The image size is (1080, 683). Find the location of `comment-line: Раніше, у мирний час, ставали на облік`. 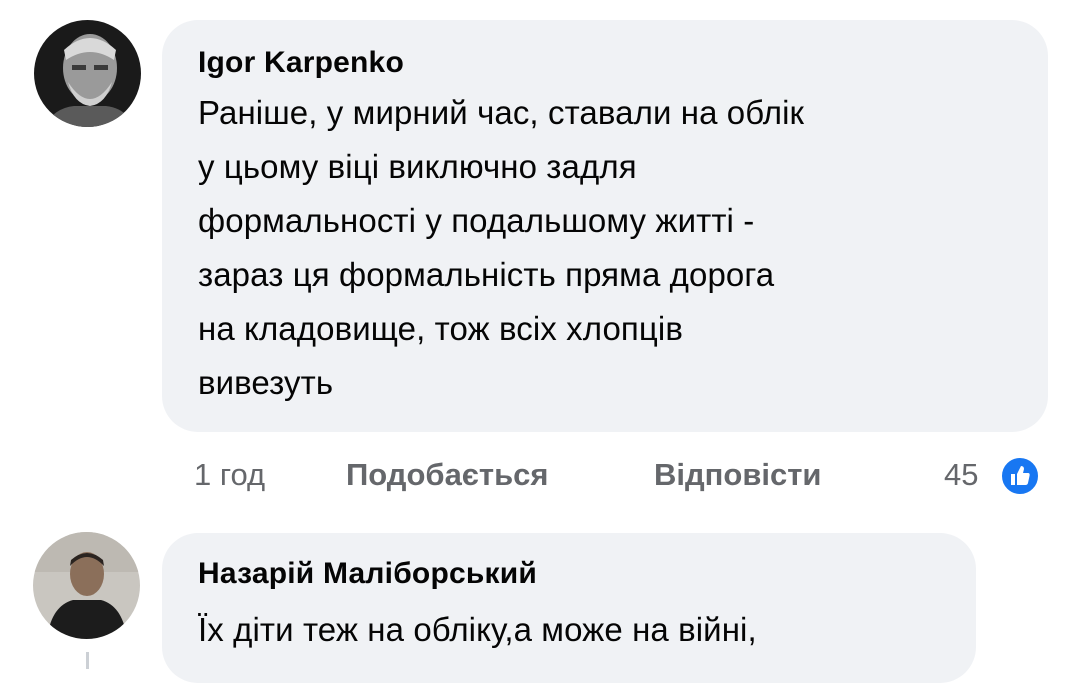

comment-line: Раніше, у мирний час, ставали на облік is located at coordinates (501, 112).